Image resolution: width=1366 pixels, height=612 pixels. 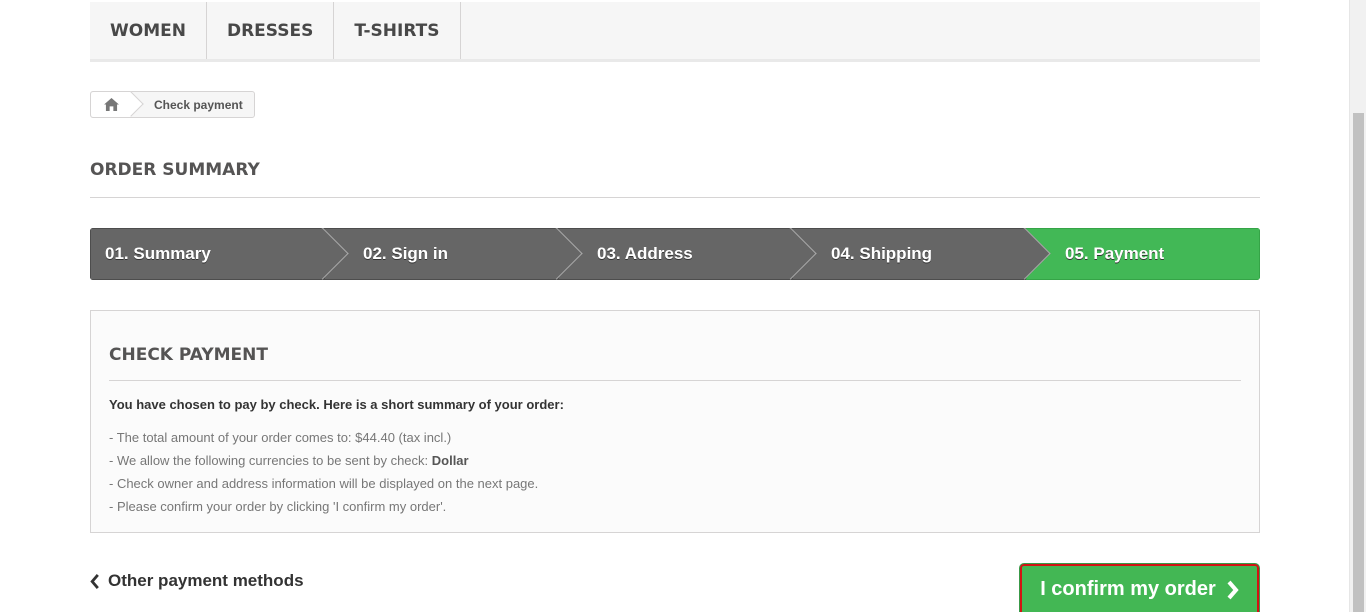 What do you see at coordinates (675, 179) in the screenshot?
I see `page-title: ORDER SUMMARY` at bounding box center [675, 179].